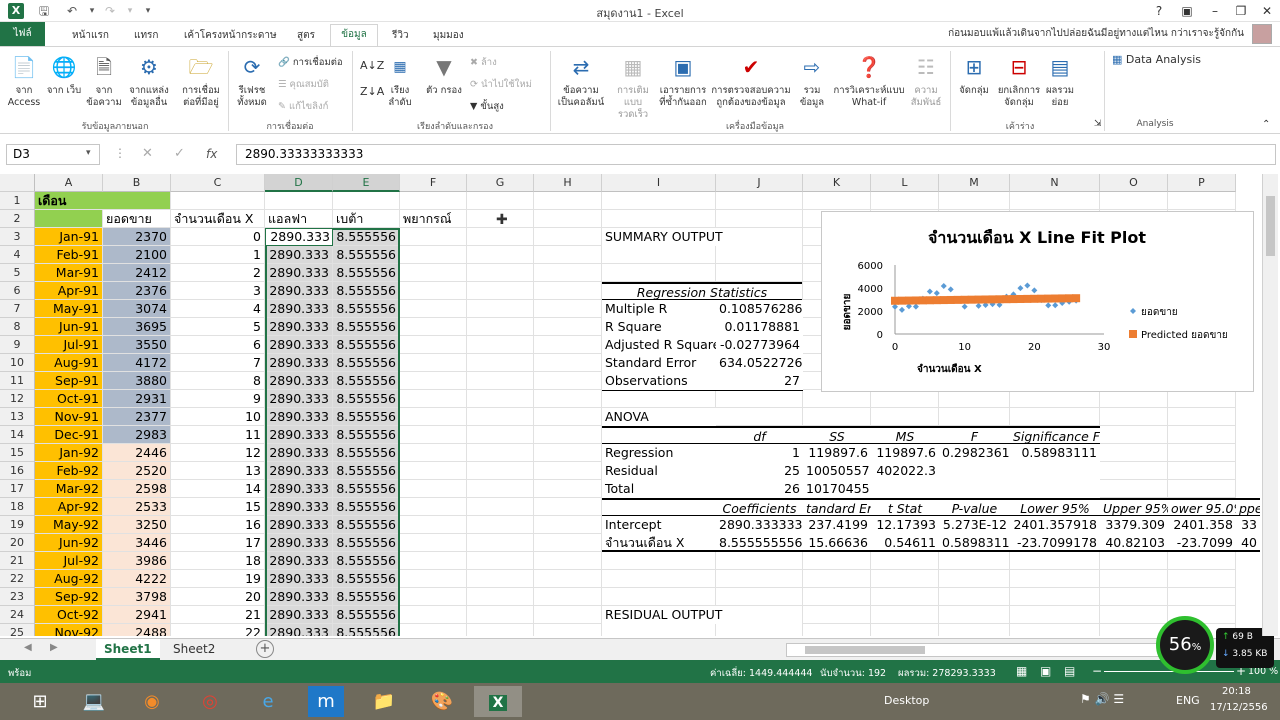 The width and height of the screenshot is (1280, 720). What do you see at coordinates (230, 35) in the screenshot?
I see `tab-page-layout: เค้าโครงหน้ากระดาษ` at bounding box center [230, 35].